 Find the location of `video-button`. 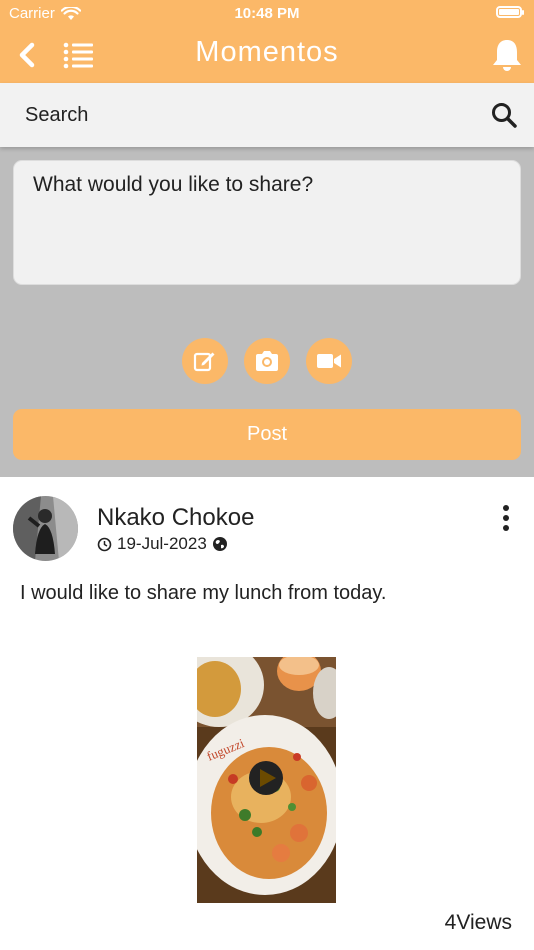

video-button is located at coordinates (329, 361).